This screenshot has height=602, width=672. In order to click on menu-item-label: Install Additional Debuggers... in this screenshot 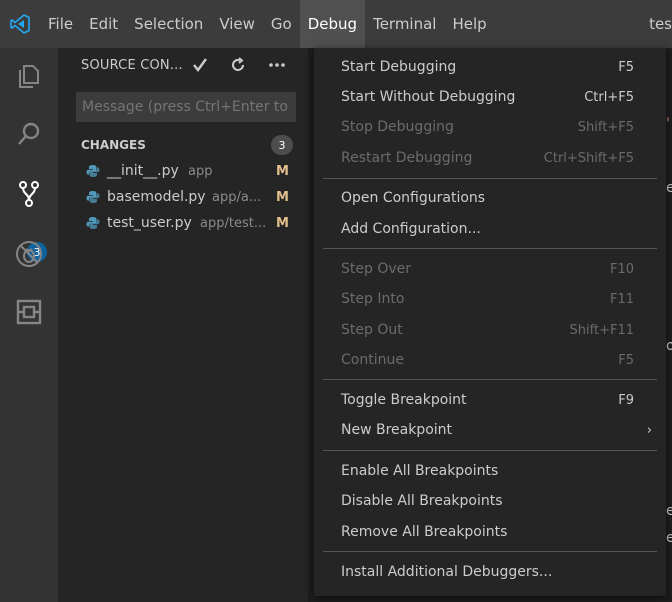, I will do `click(447, 572)`.